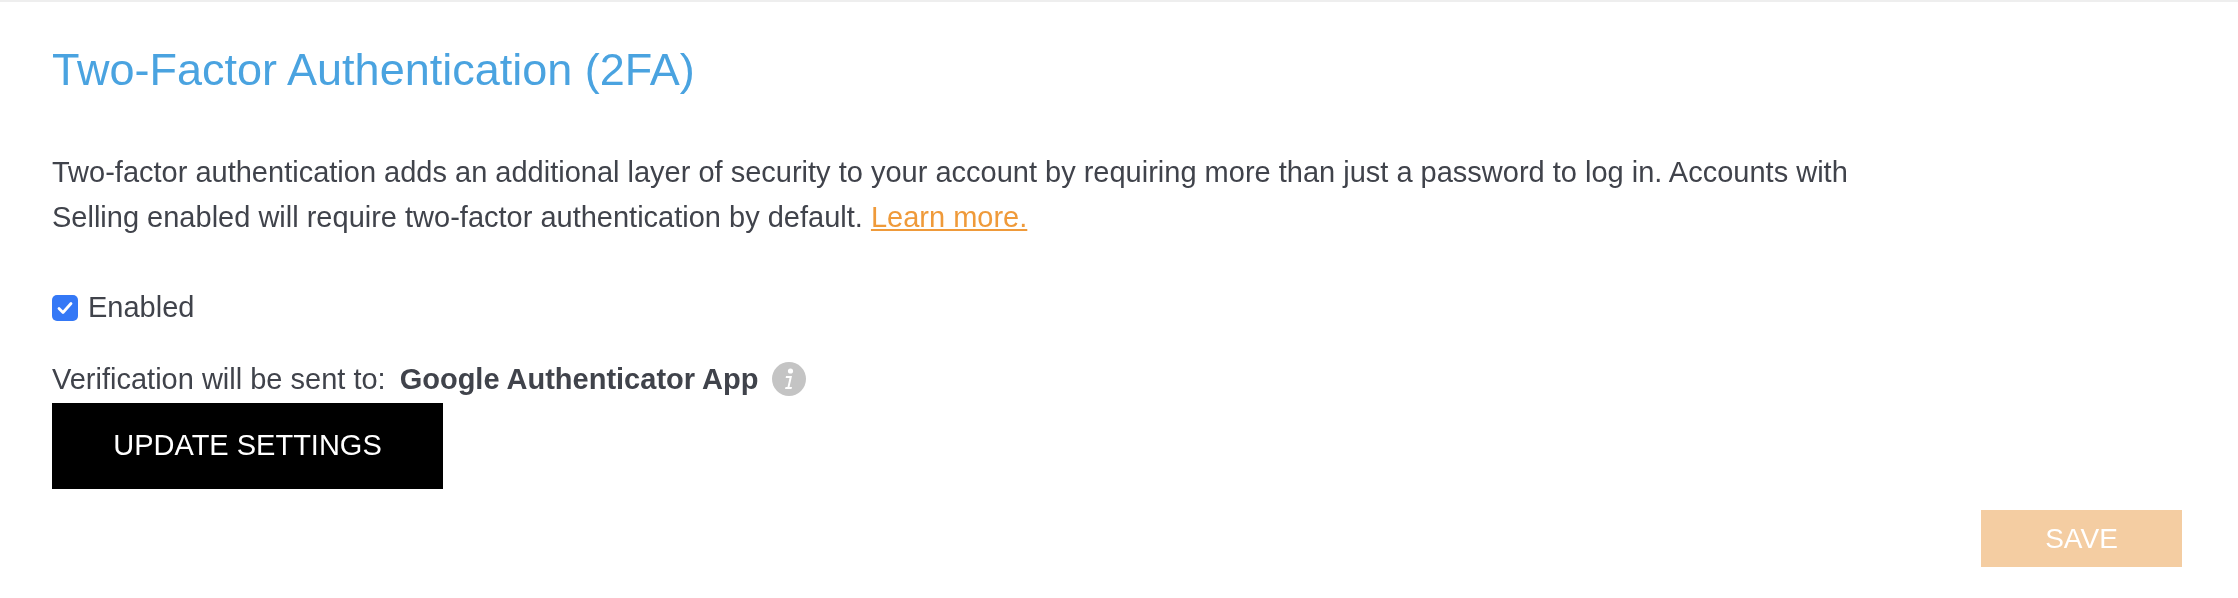  Describe the element at coordinates (65, 307) in the screenshot. I see `enabled-checkbox` at that location.